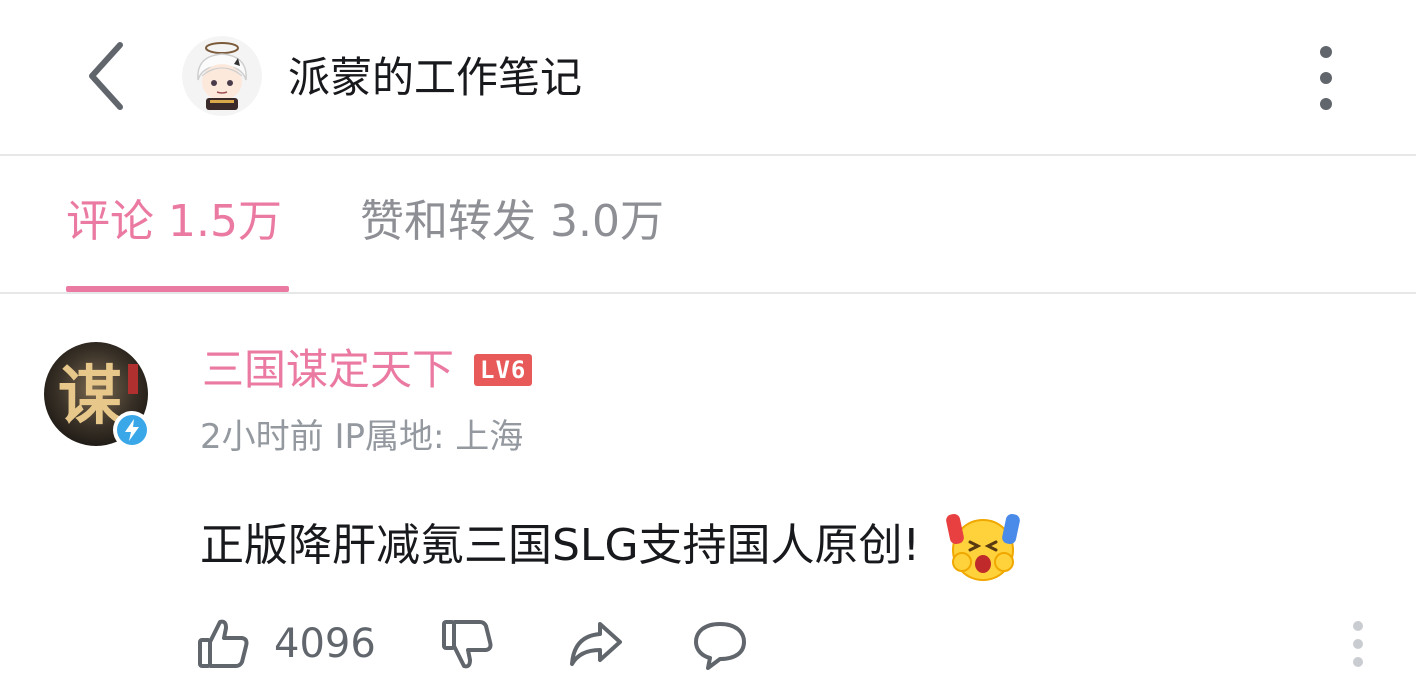  I want to click on more-options-button, so click(1326, 78).